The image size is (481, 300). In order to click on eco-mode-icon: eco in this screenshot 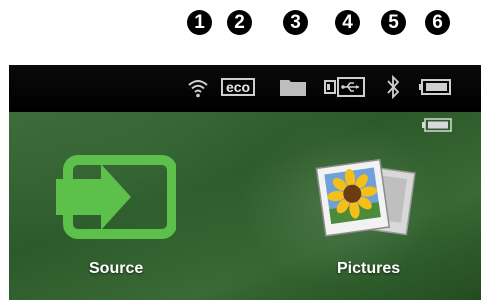, I will do `click(238, 87)`.